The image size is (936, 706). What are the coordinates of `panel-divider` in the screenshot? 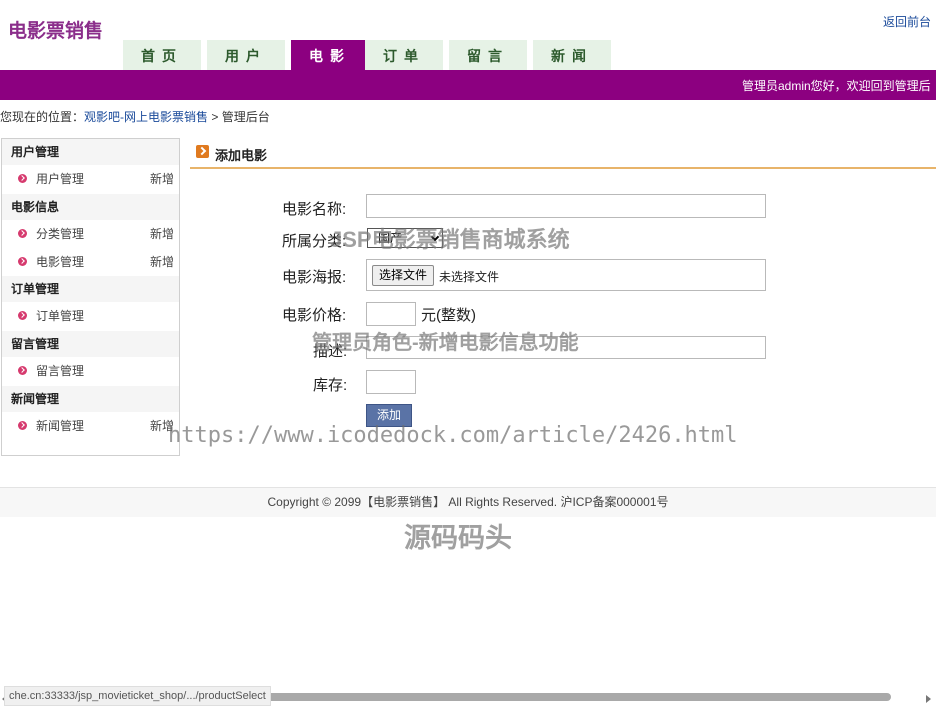 It's located at (563, 168).